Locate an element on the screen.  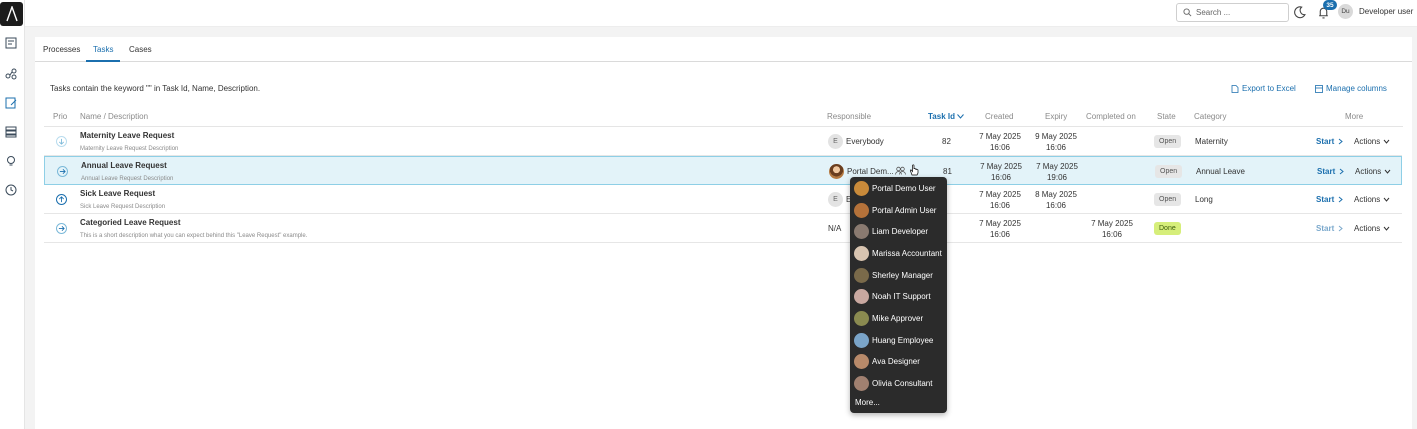
dropdown-user-item: Liam Developer is located at coordinates (891, 231).